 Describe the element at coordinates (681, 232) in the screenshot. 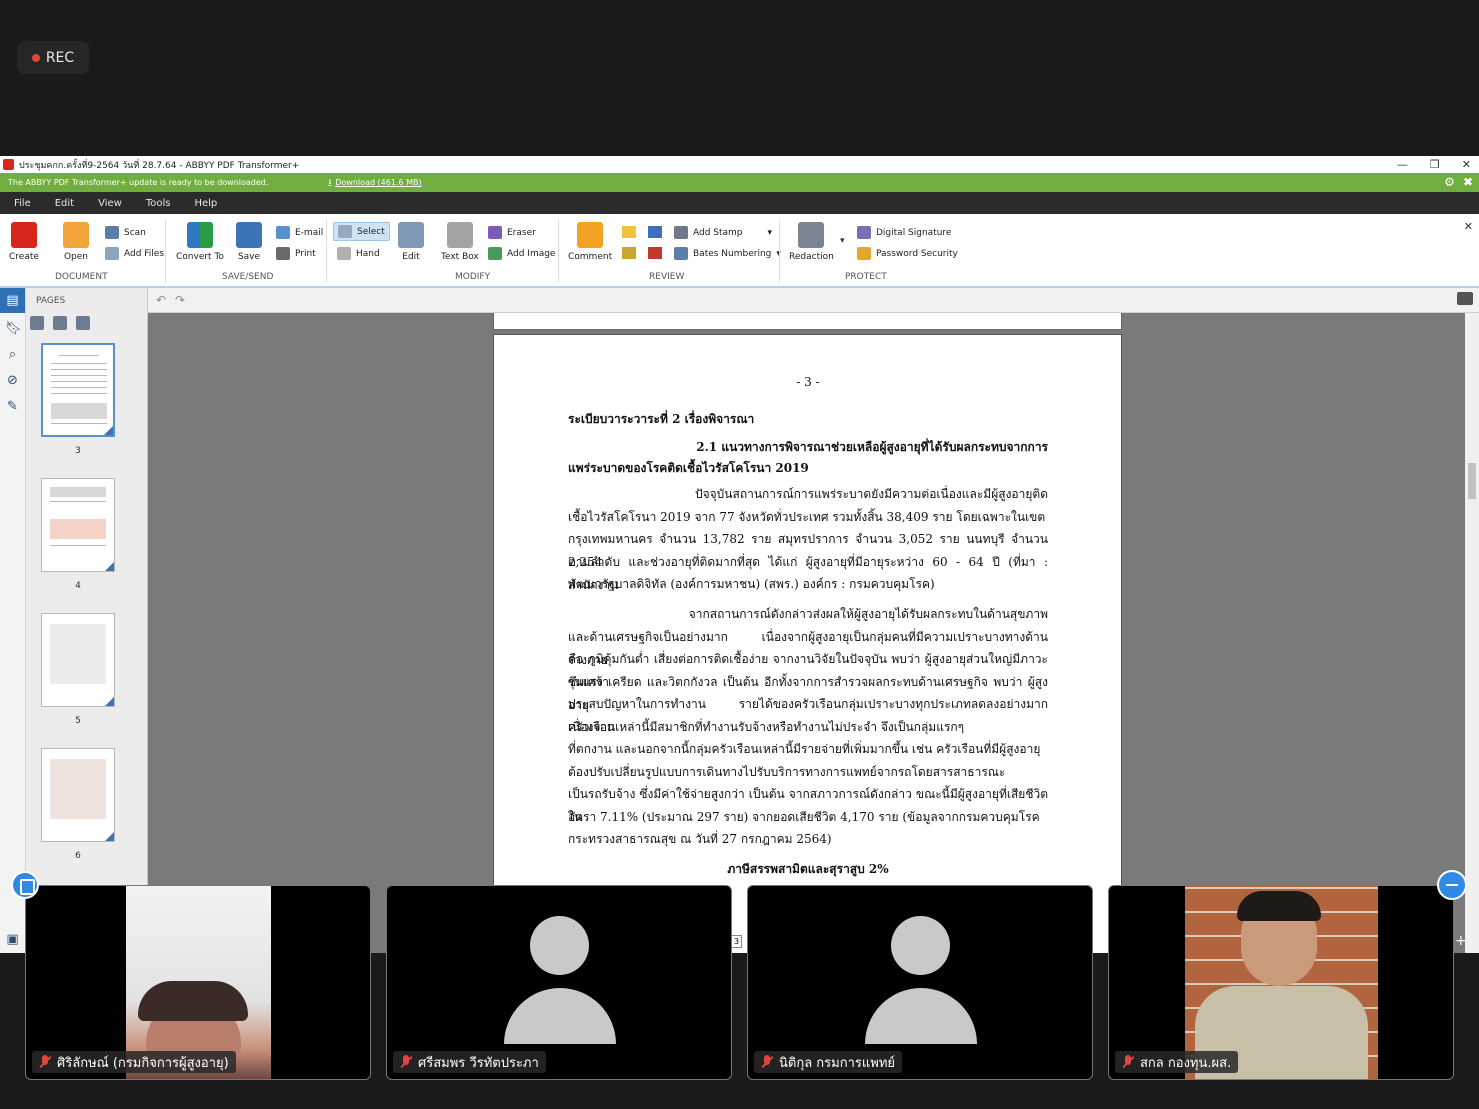

I see `stamp-icon` at that location.